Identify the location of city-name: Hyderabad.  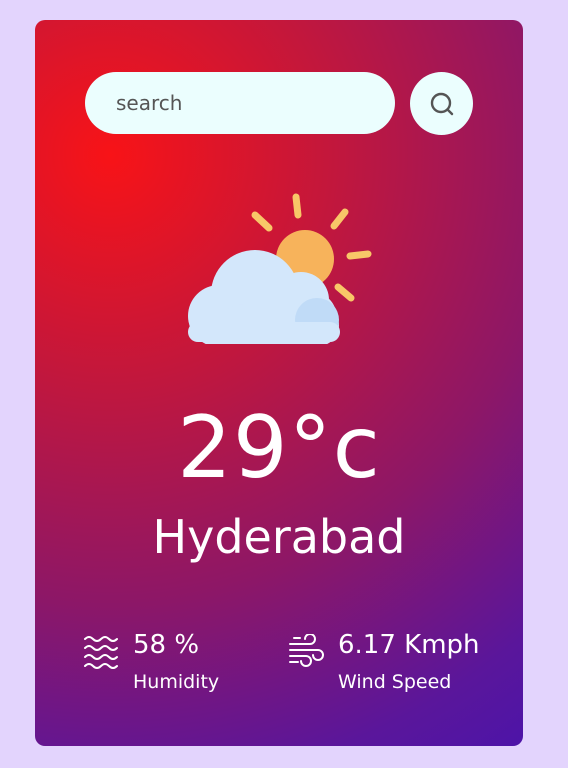
(279, 537).